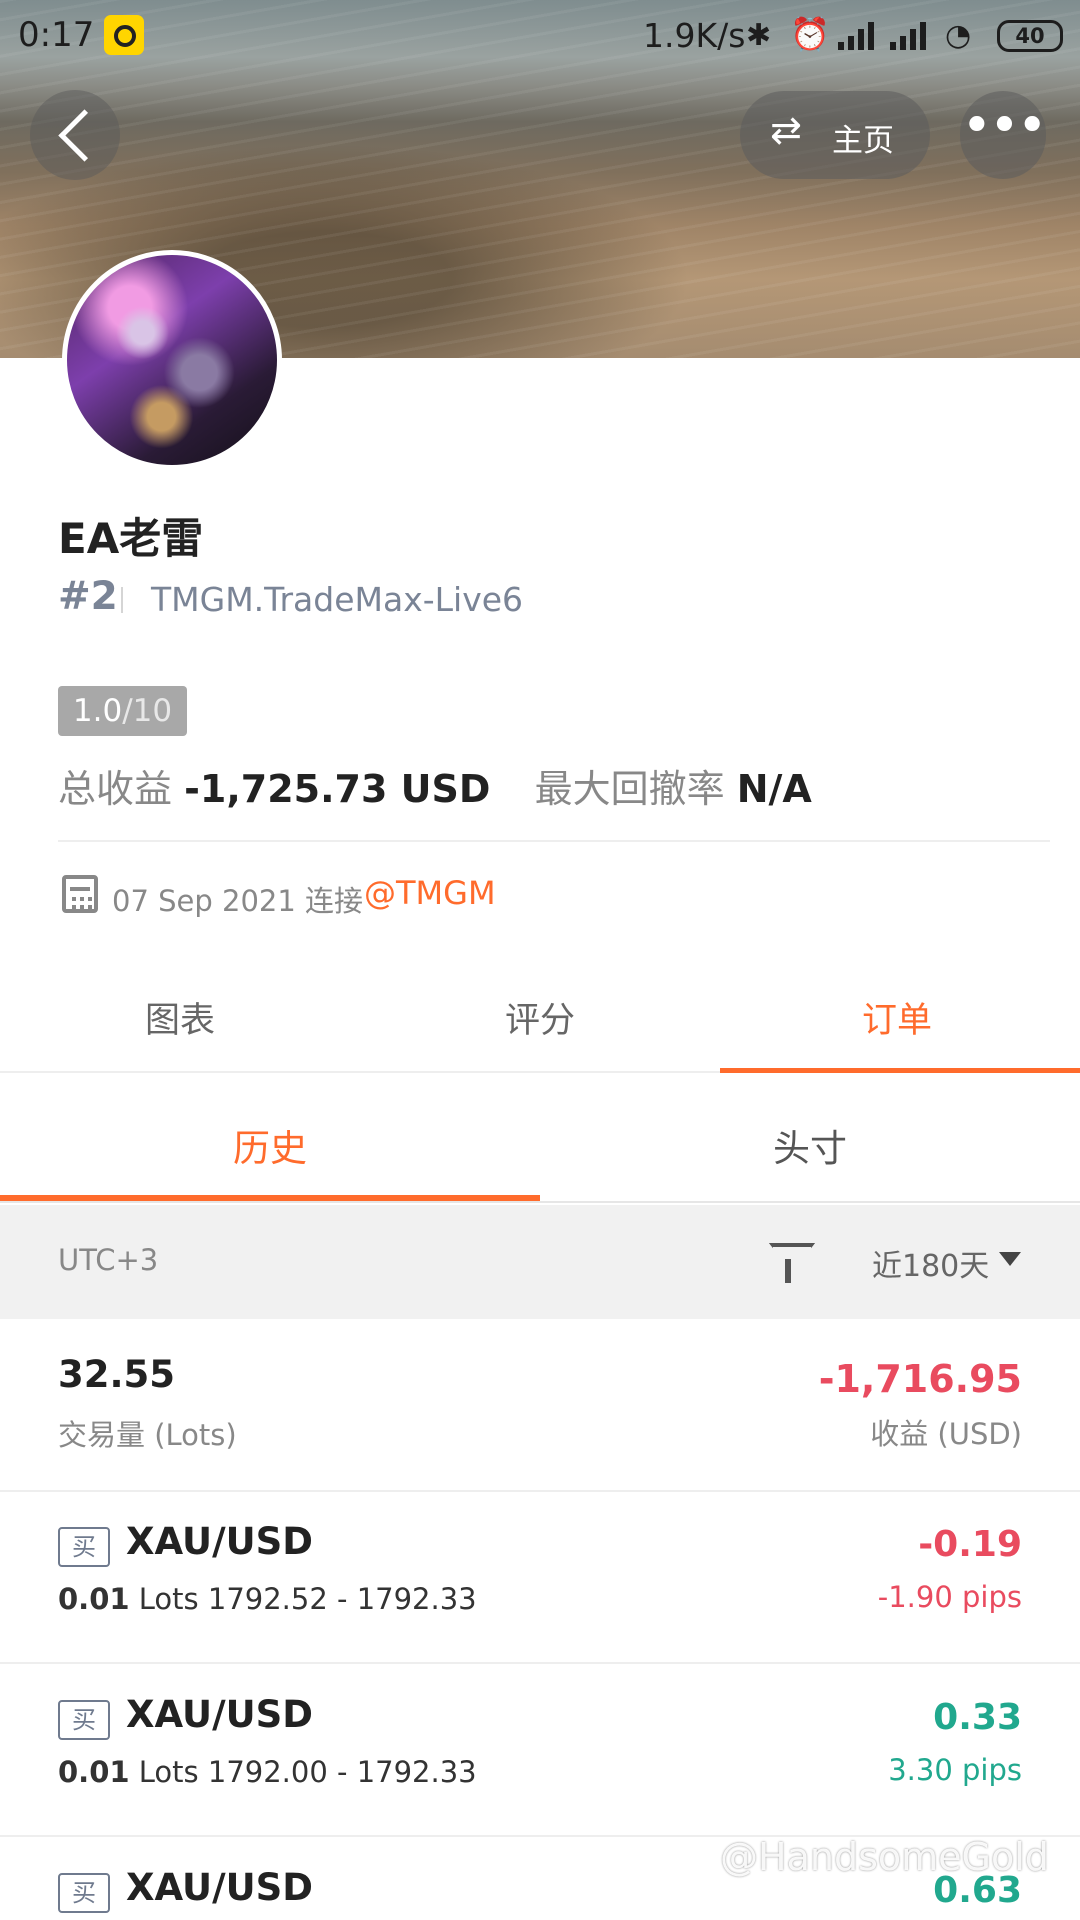 The width and height of the screenshot is (1080, 1920). What do you see at coordinates (955, 1770) in the screenshot?
I see `order-pips: 3.30 pips` at bounding box center [955, 1770].